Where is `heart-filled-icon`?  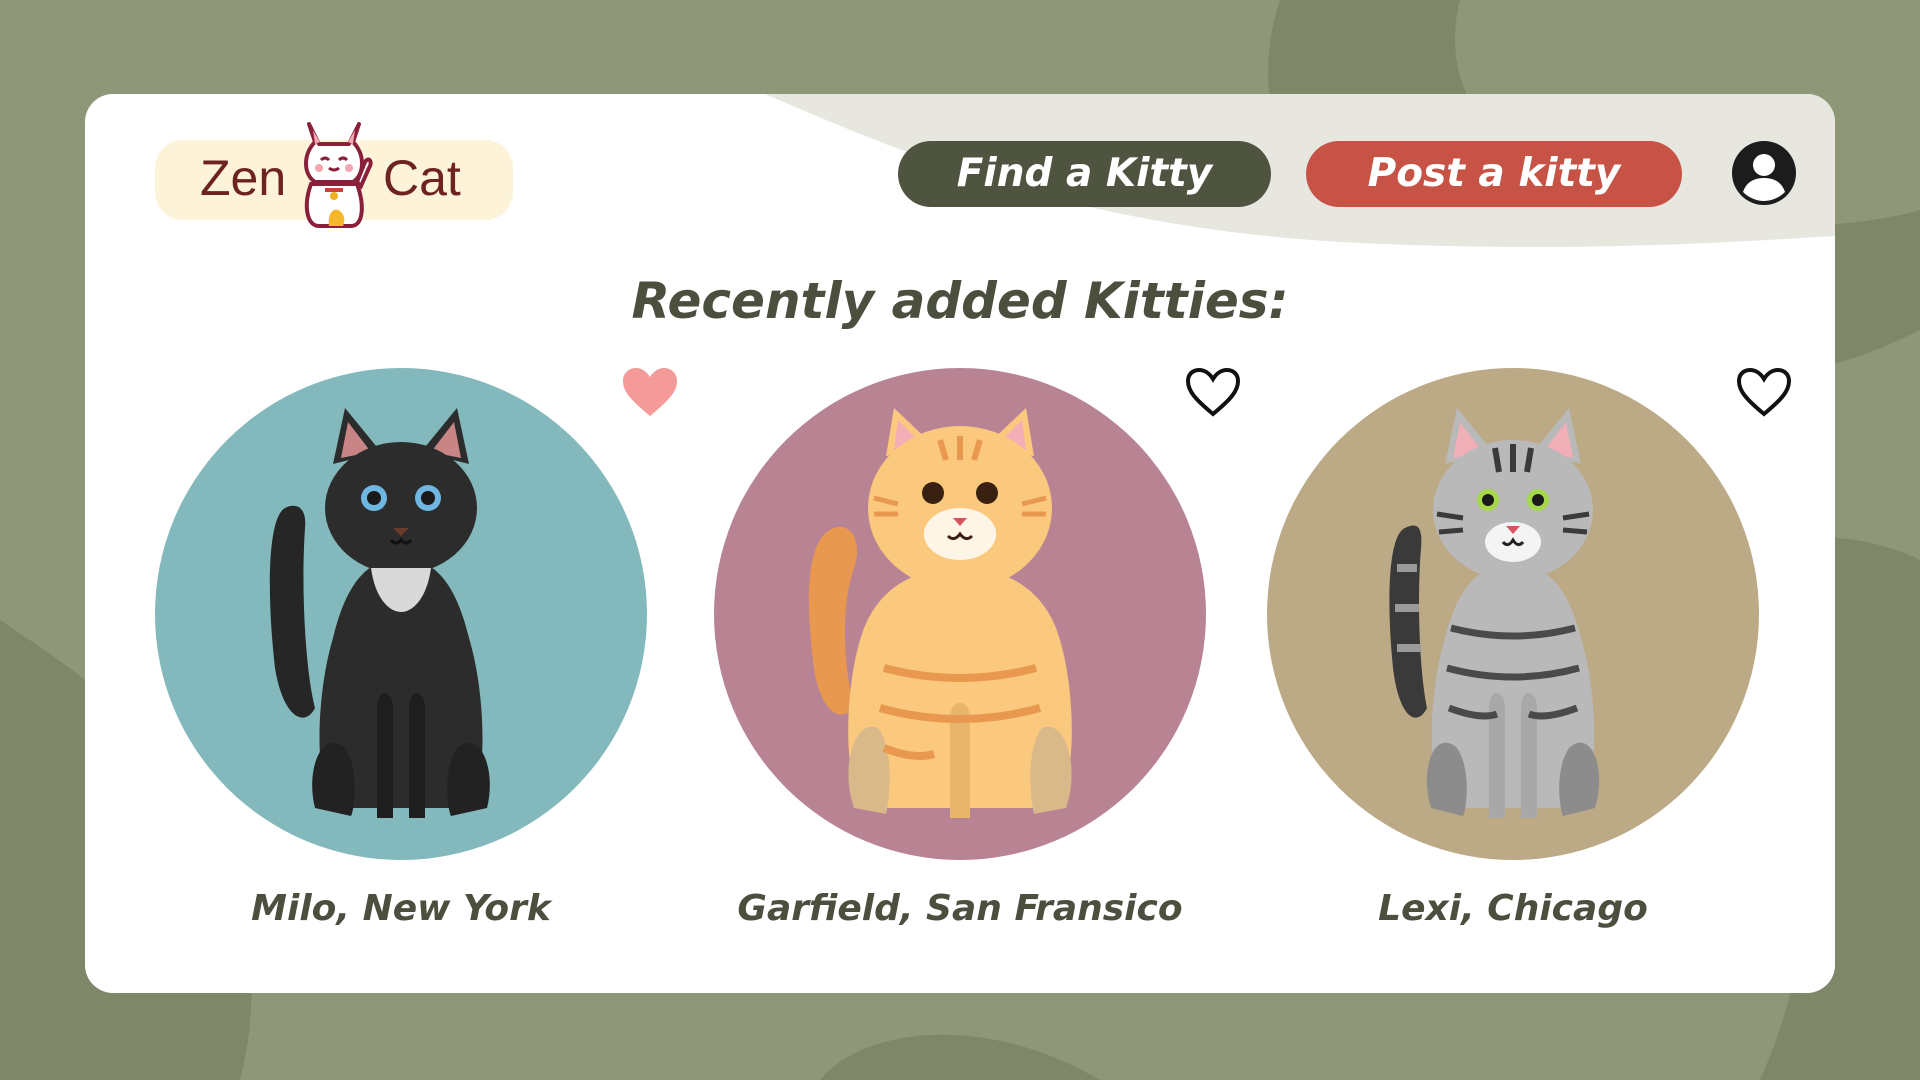
heart-filled-icon is located at coordinates (650, 392).